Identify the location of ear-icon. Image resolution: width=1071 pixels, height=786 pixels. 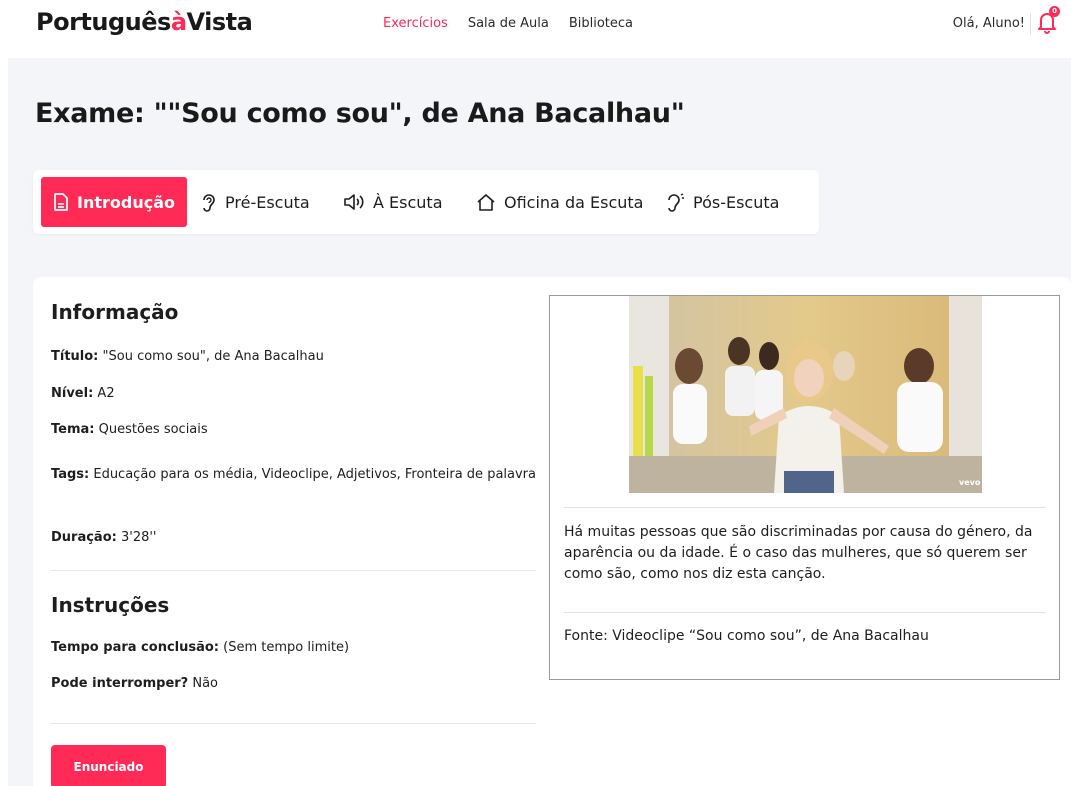
(209, 203).